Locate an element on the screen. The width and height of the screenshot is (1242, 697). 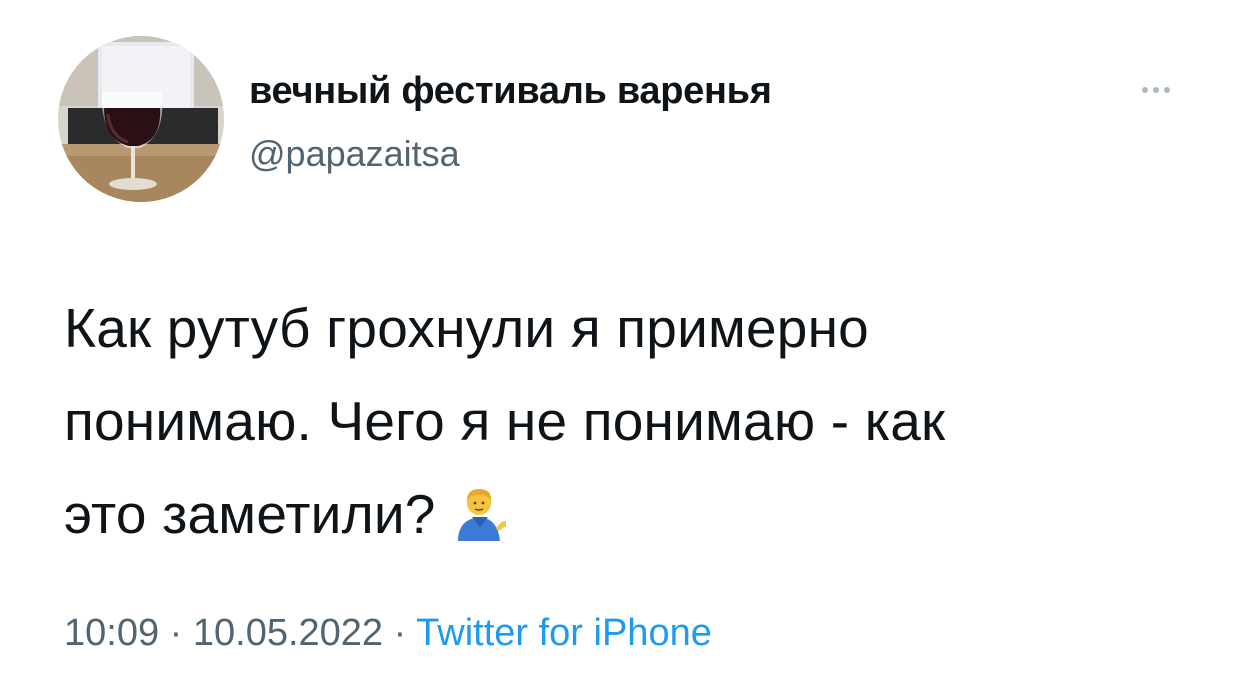
author-display-name: вечный фестиваль варенья is located at coordinates (510, 91).